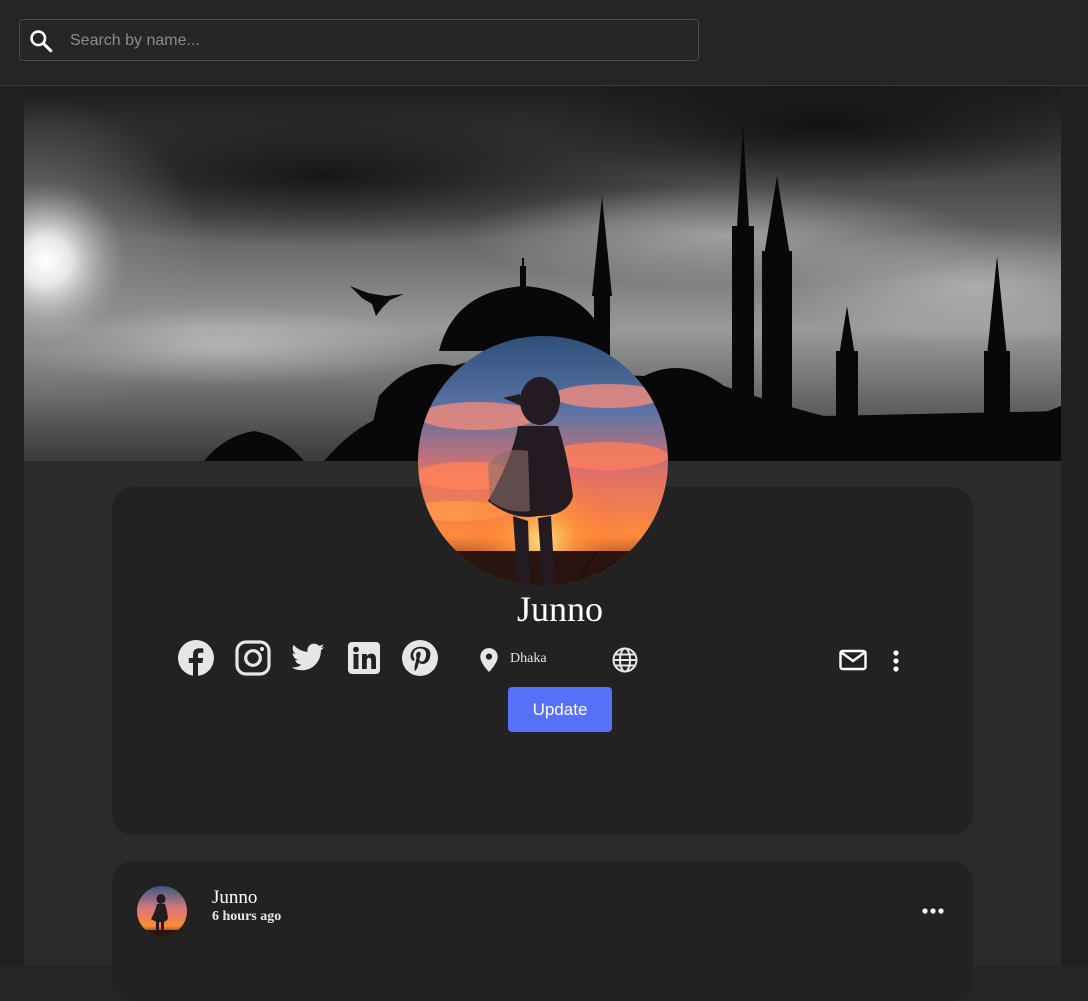 This screenshot has width=1088, height=1001. I want to click on twitter-icon, so click(308, 658).